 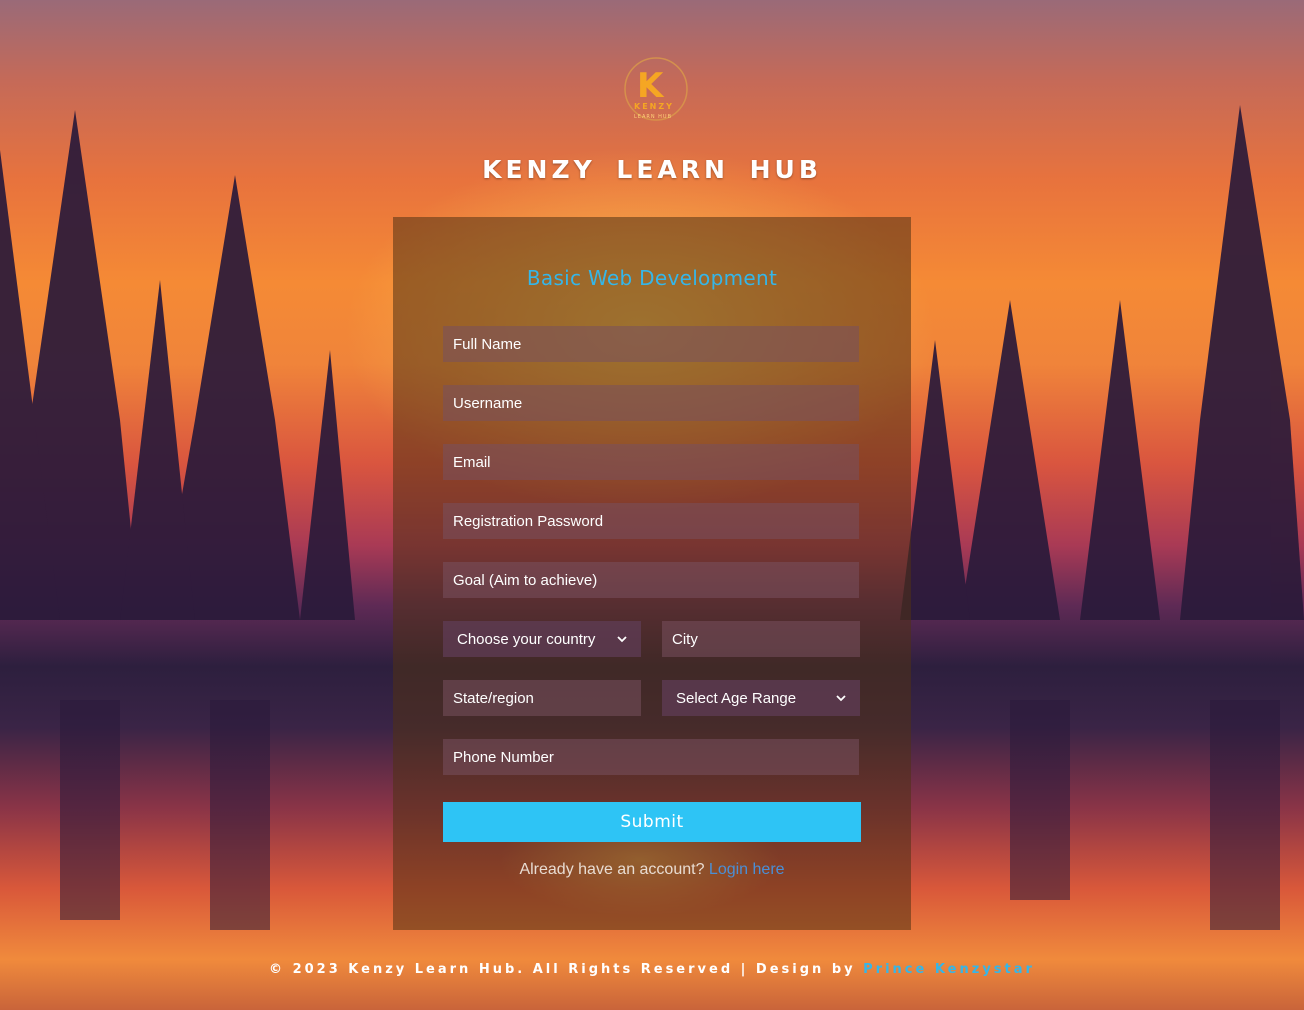 I want to click on phone-input, so click(x=651, y=757).